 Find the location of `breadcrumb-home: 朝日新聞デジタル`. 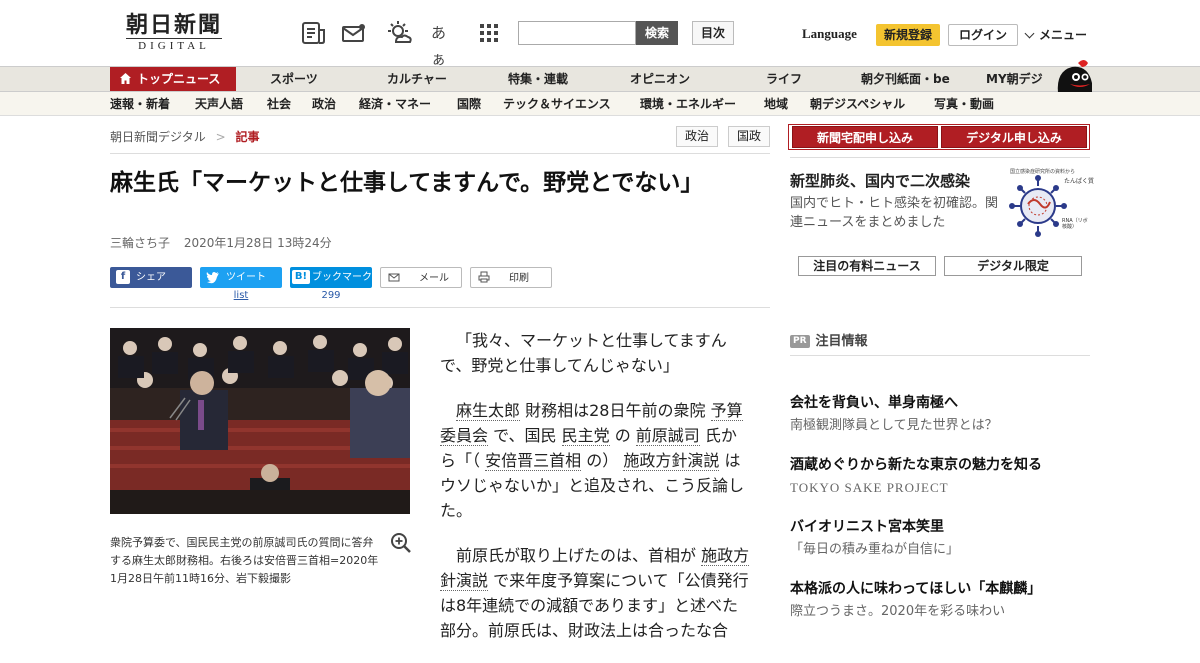

breadcrumb-home: 朝日新聞デジタル is located at coordinates (158, 137).